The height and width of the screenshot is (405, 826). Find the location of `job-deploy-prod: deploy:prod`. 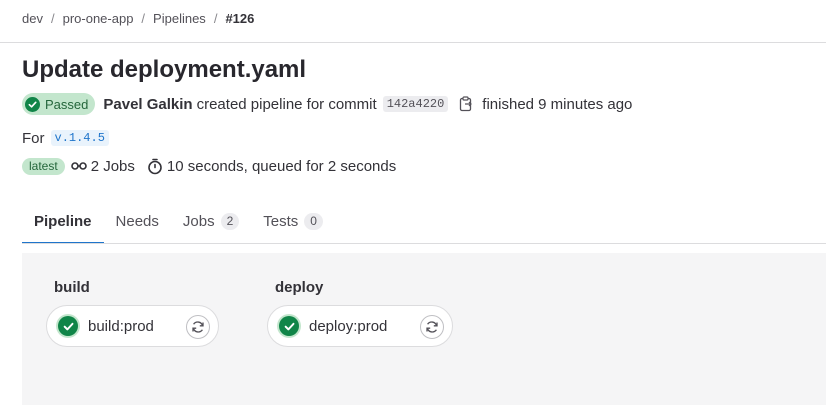

job-deploy-prod: deploy:prod is located at coordinates (360, 326).